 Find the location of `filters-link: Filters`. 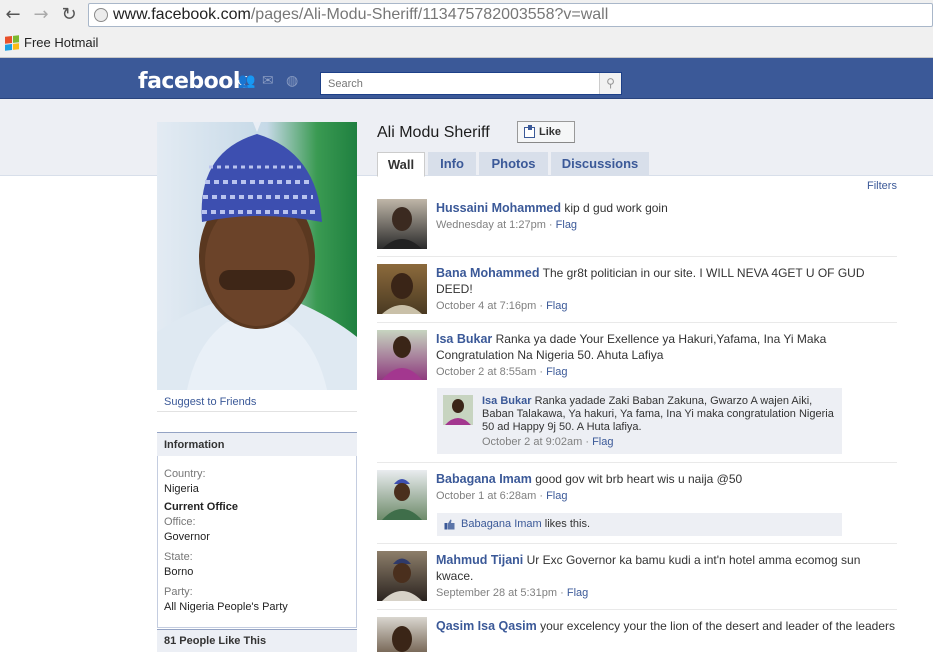

filters-link: Filters is located at coordinates (882, 186).